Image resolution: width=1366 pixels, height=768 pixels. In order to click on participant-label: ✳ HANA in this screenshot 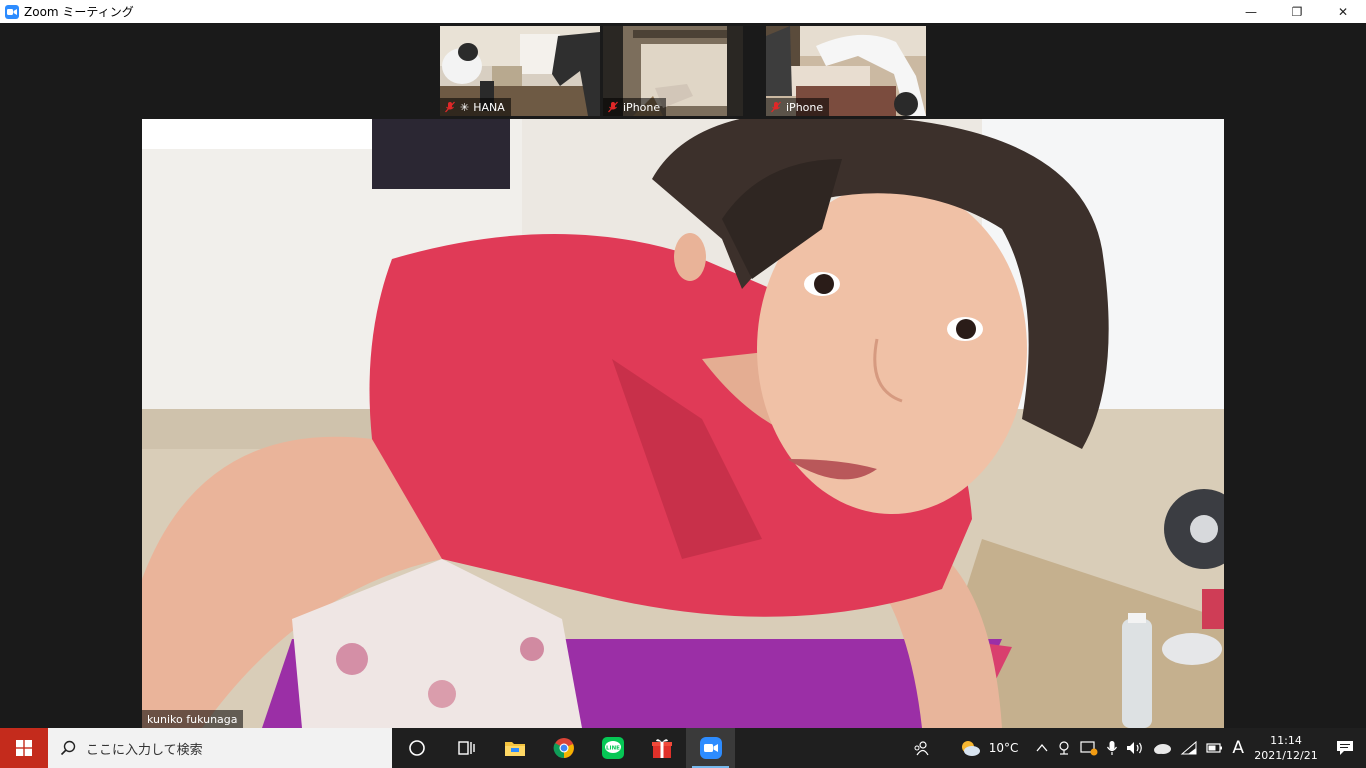, I will do `click(475, 107)`.